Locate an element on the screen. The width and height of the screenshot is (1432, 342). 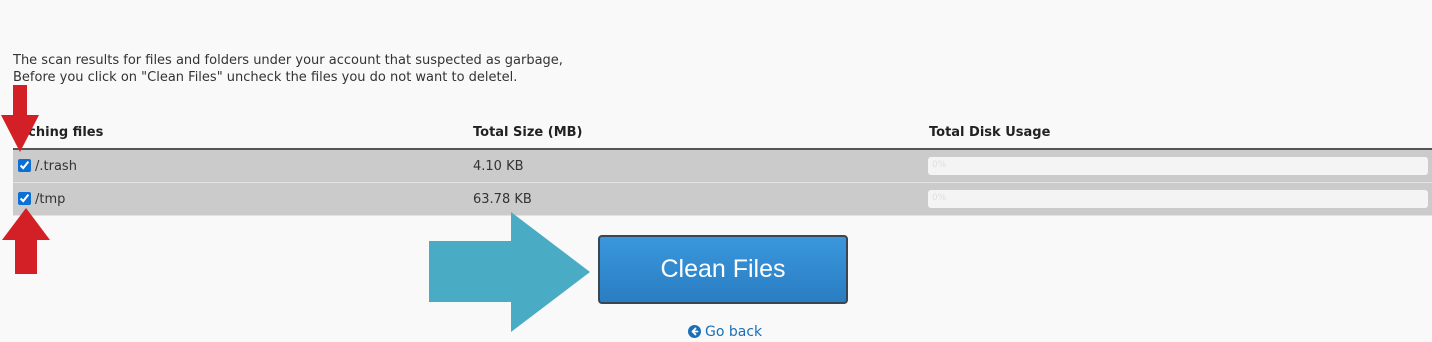
go-back-link: Go back is located at coordinates (725, 332).